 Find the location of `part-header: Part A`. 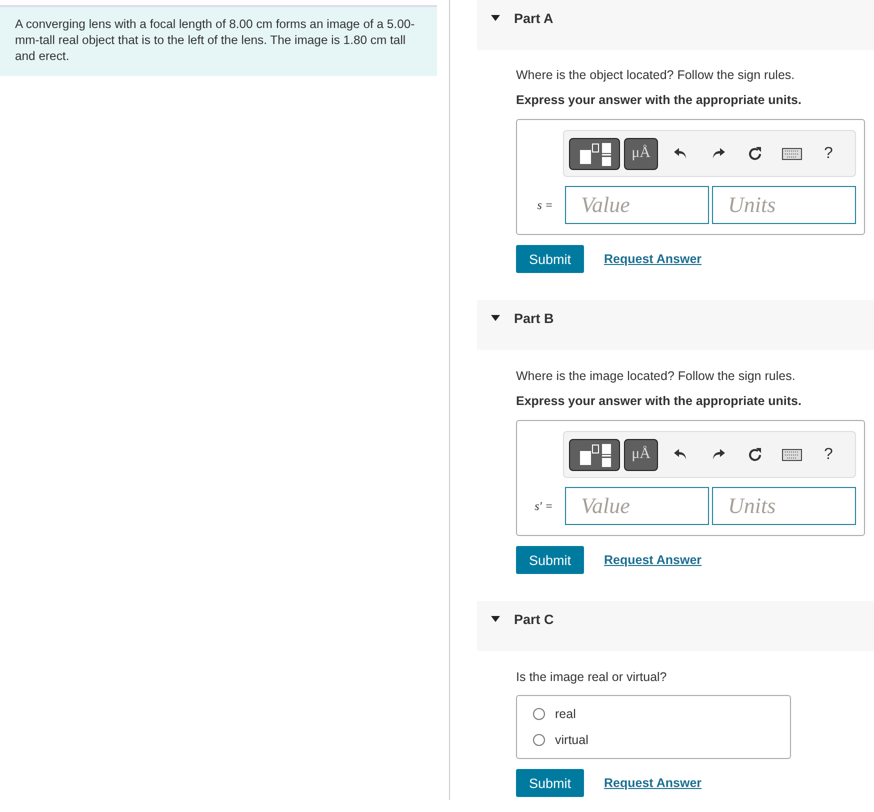

part-header: Part A is located at coordinates (675, 25).